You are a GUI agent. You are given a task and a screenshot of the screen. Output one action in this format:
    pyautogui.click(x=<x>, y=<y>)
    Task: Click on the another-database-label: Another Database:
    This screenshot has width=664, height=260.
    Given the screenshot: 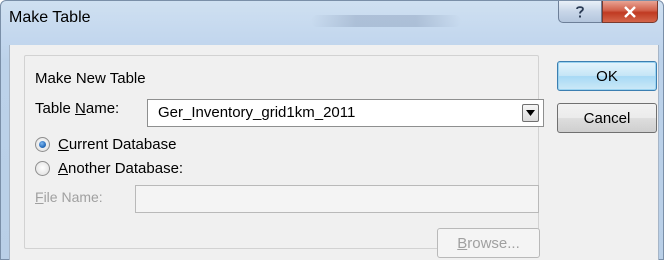 What is the action you would take?
    pyautogui.click(x=121, y=168)
    